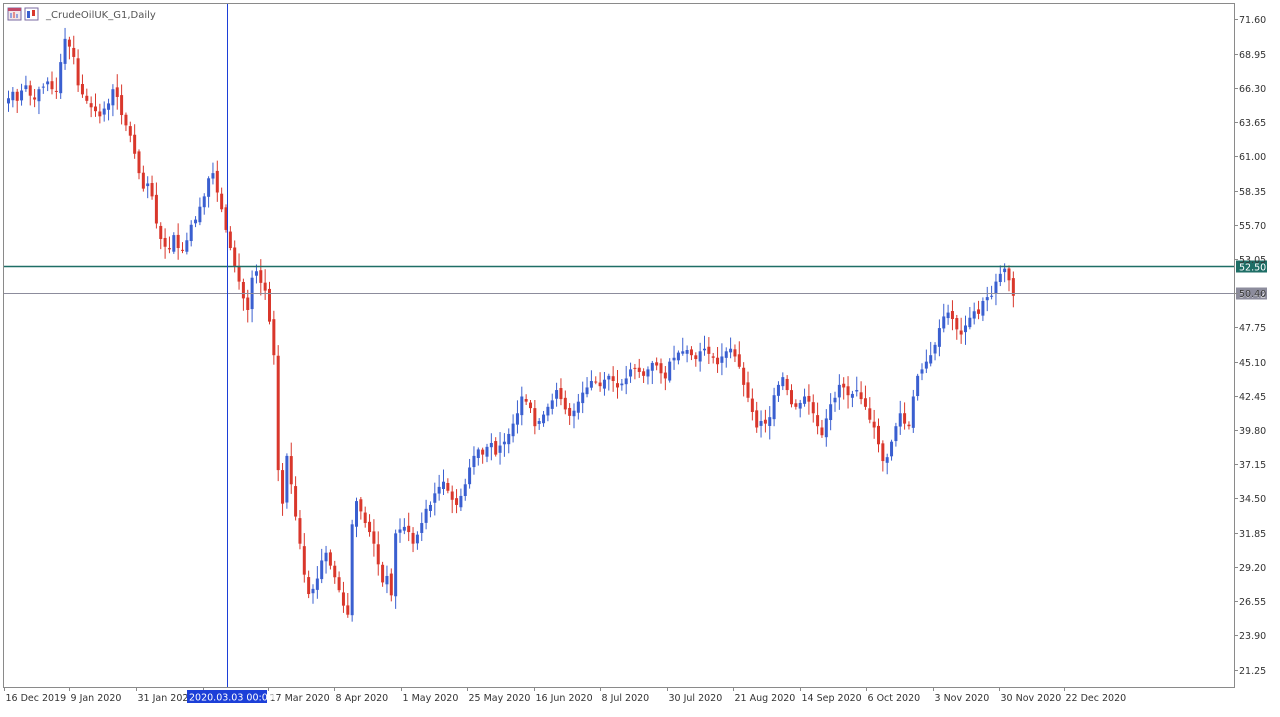  What do you see at coordinates (1252, 465) in the screenshot?
I see `y-tick-label: 37.15` at bounding box center [1252, 465].